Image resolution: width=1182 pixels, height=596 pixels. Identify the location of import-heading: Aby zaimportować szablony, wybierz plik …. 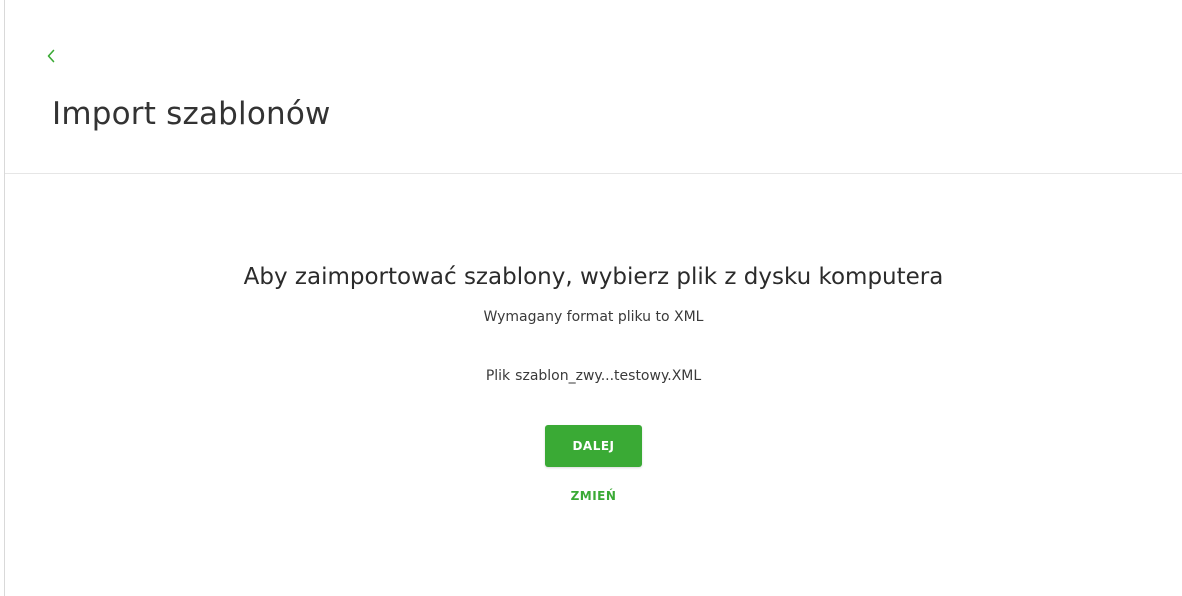
(593, 277).